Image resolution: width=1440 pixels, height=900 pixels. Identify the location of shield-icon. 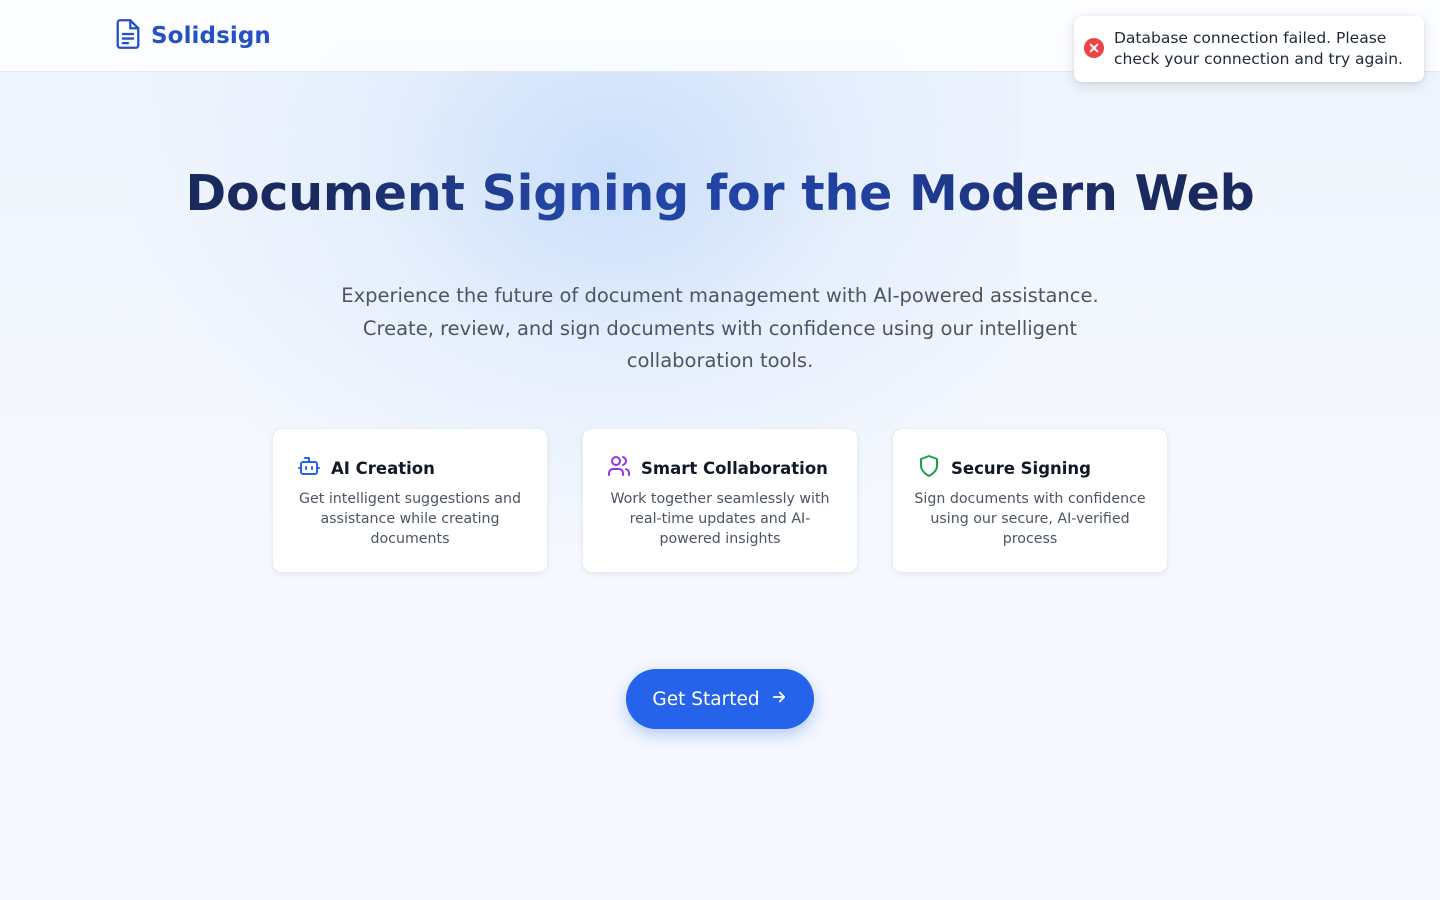
(929, 468).